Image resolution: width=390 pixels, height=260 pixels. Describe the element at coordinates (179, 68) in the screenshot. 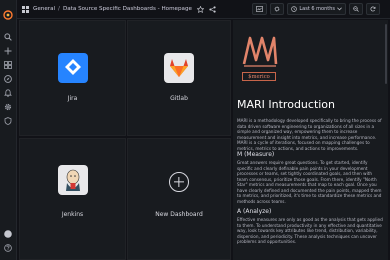

I see `gitlab-logo-icon` at that location.